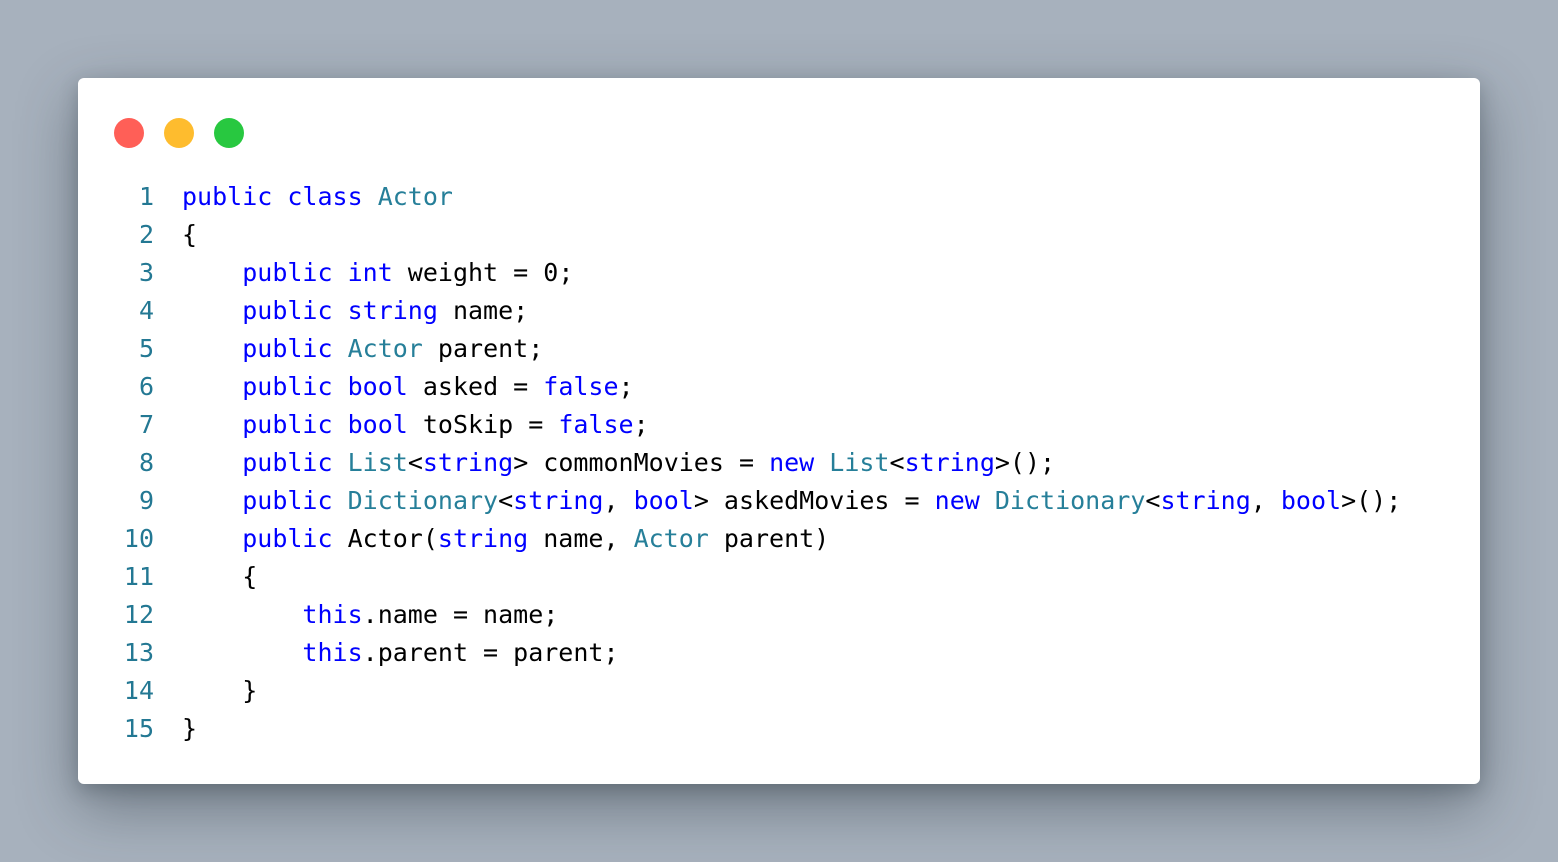 The height and width of the screenshot is (862, 1558). What do you see at coordinates (782, 653) in the screenshot?
I see `code-line: 13 this.parent = parent;` at bounding box center [782, 653].